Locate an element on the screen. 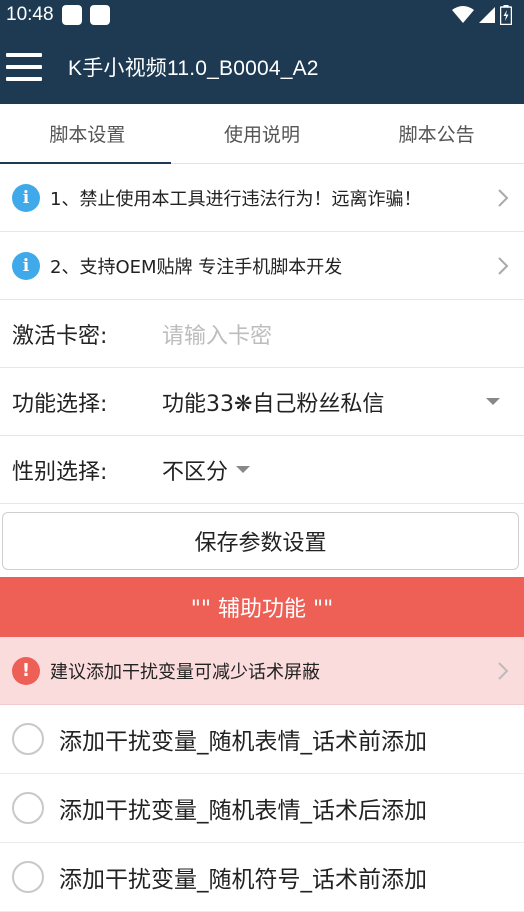 The height and width of the screenshot is (912, 524). option-row: 添加干扰变量_随机表情_话术后添加 is located at coordinates (262, 808).